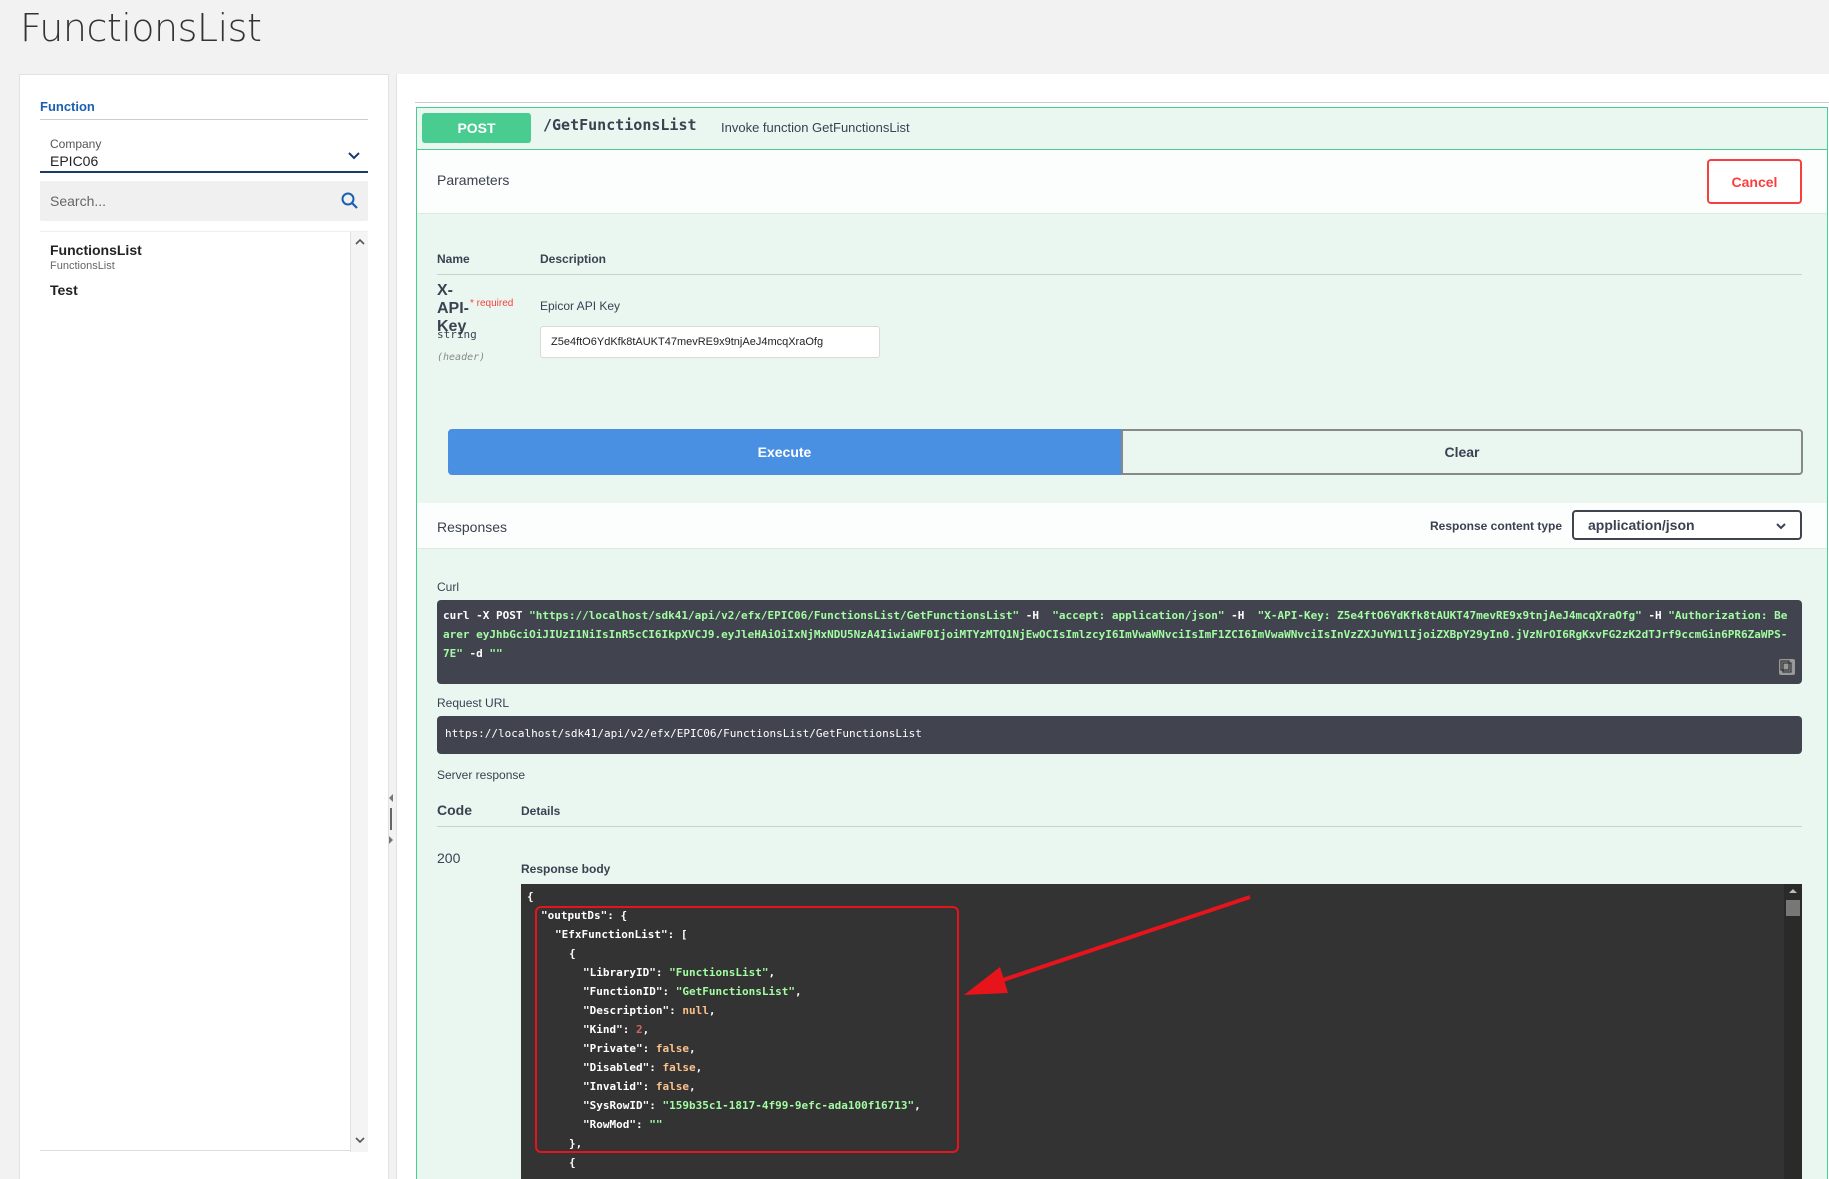 The image size is (1829, 1179). I want to click on param-location: (header), so click(461, 357).